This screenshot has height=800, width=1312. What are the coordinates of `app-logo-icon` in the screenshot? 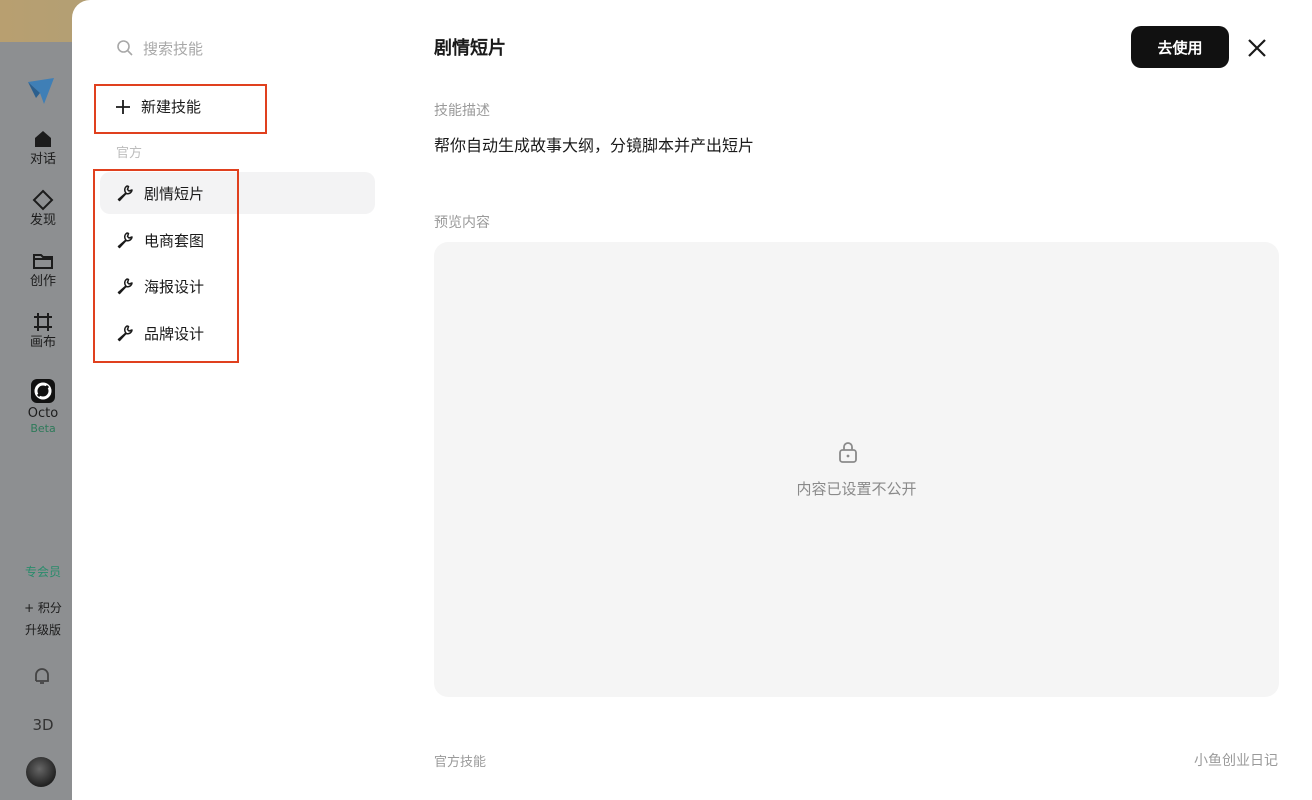 It's located at (41, 91).